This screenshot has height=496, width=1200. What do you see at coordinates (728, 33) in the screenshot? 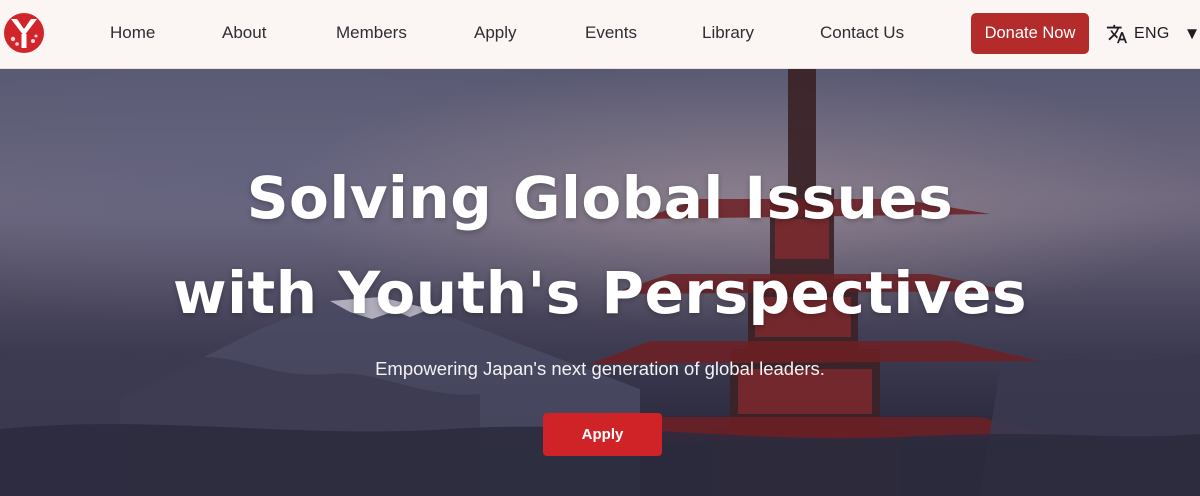
I see `nav-library: Library` at bounding box center [728, 33].